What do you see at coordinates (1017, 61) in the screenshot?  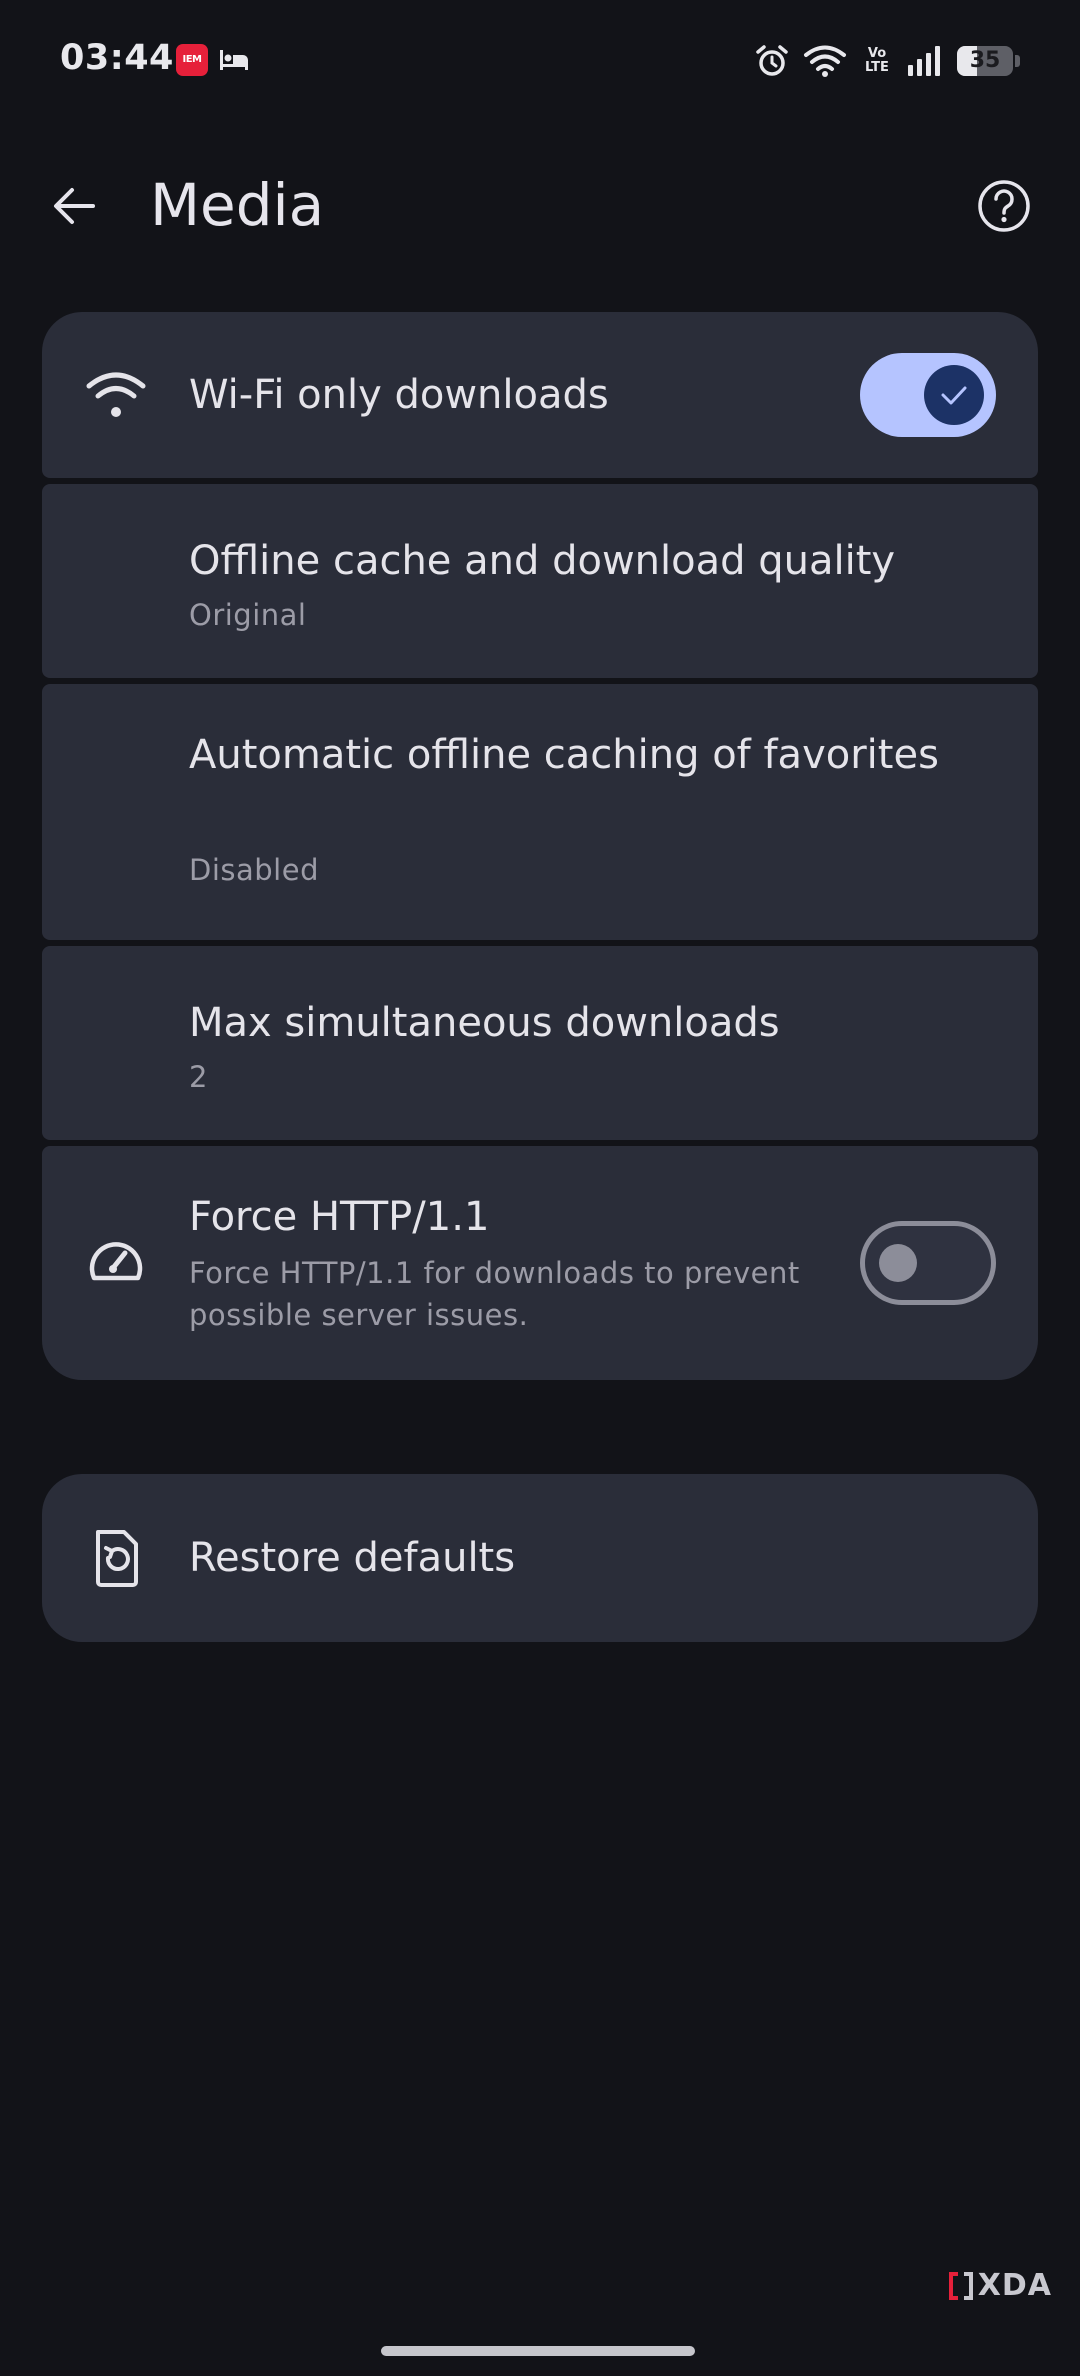 I see `battery-tip` at bounding box center [1017, 61].